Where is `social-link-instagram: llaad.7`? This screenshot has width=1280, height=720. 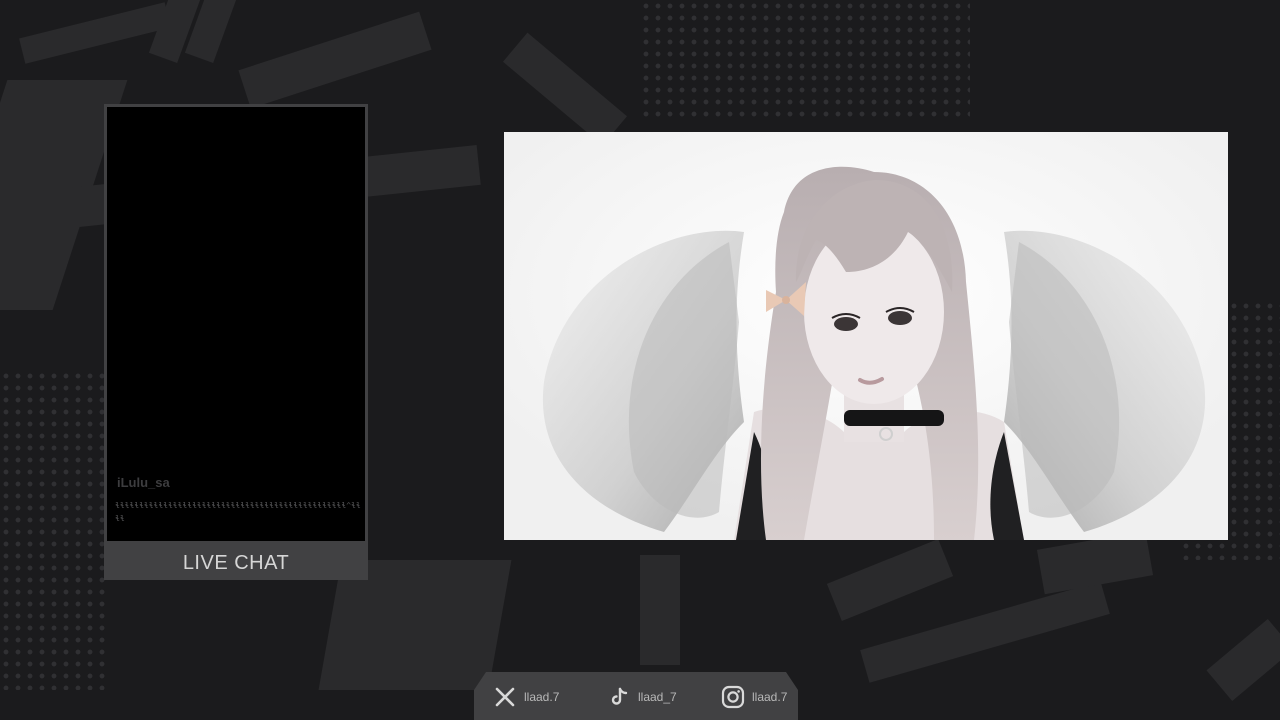
social-link-instagram: llaad.7 is located at coordinates (753, 697).